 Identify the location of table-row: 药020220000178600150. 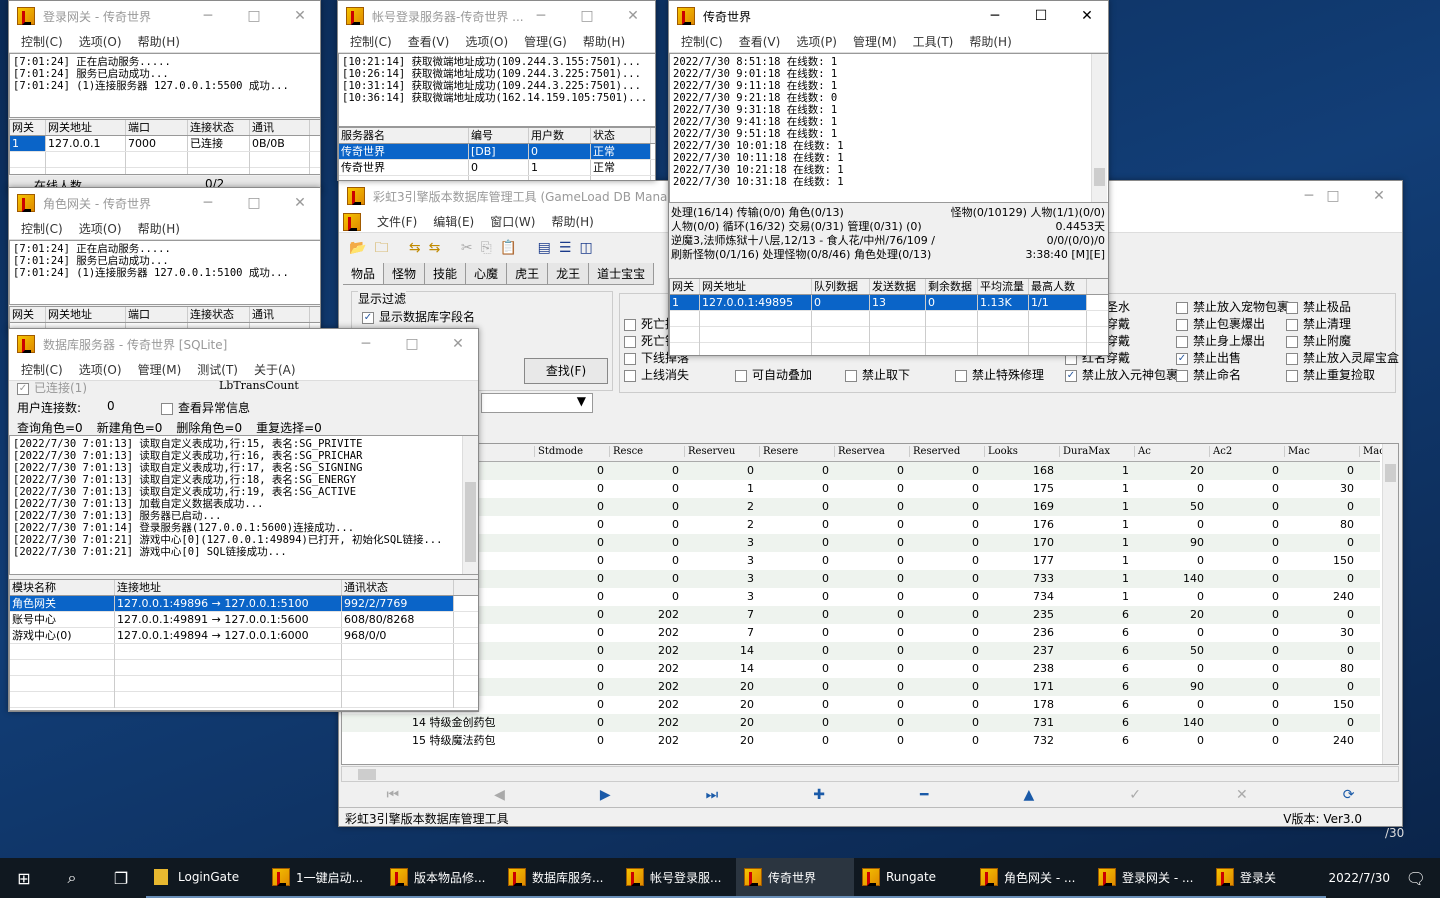
(861, 705).